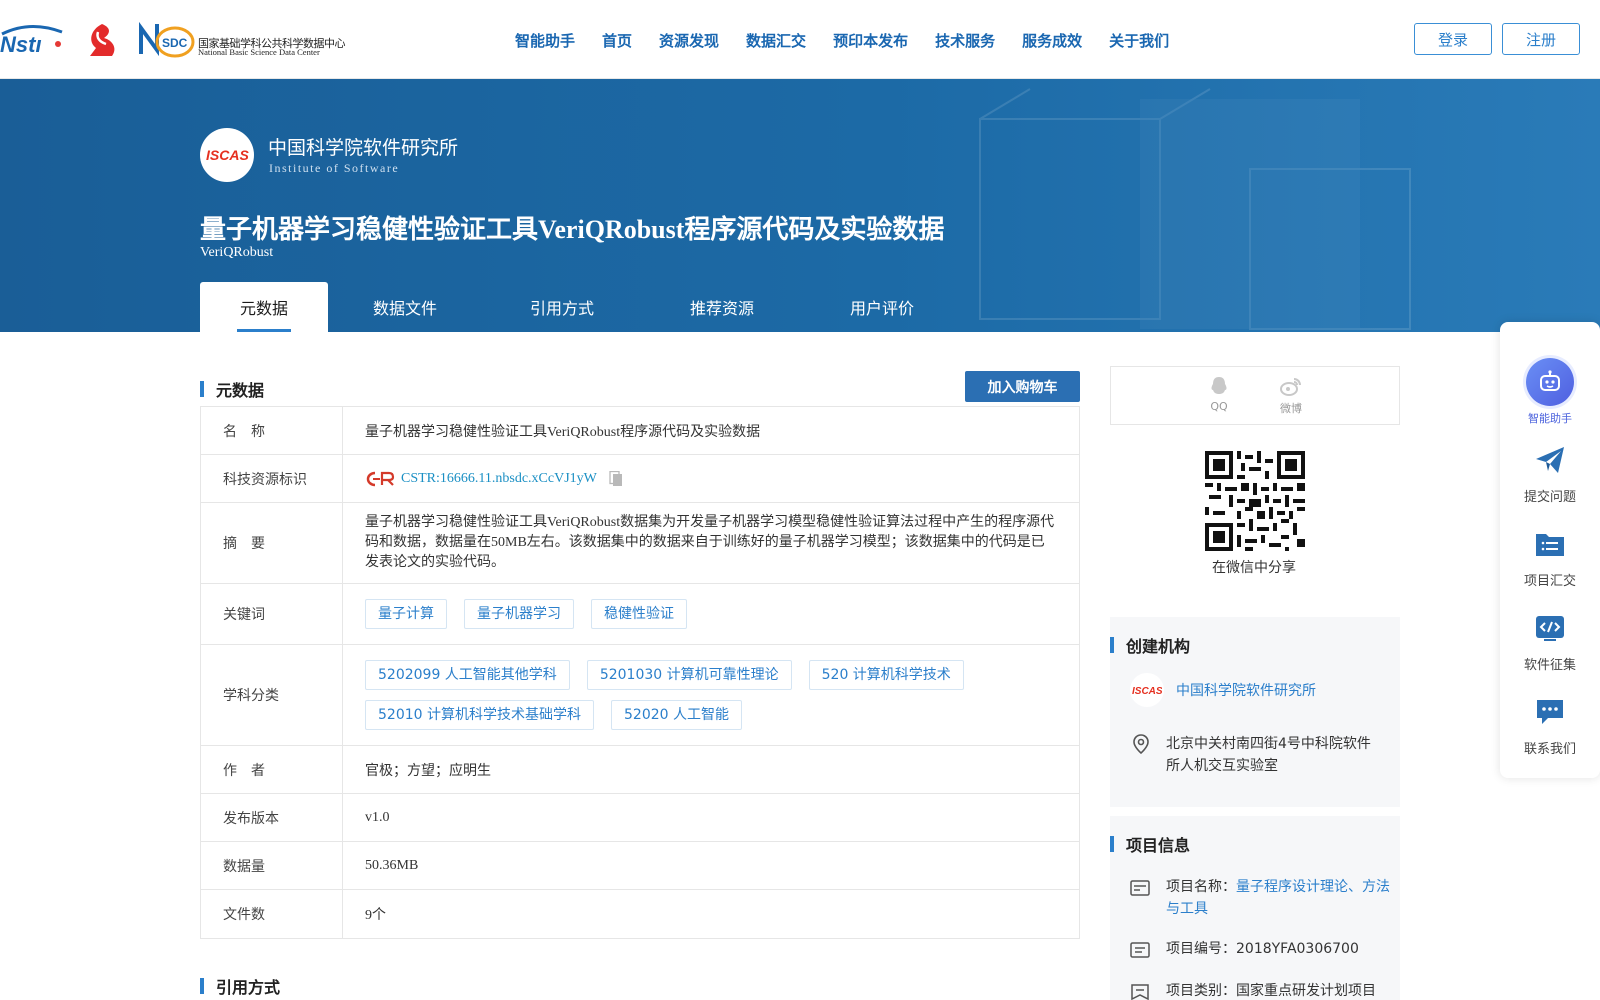  Describe the element at coordinates (640, 866) in the screenshot. I see `table-row: 数据量 50.36MB` at that location.